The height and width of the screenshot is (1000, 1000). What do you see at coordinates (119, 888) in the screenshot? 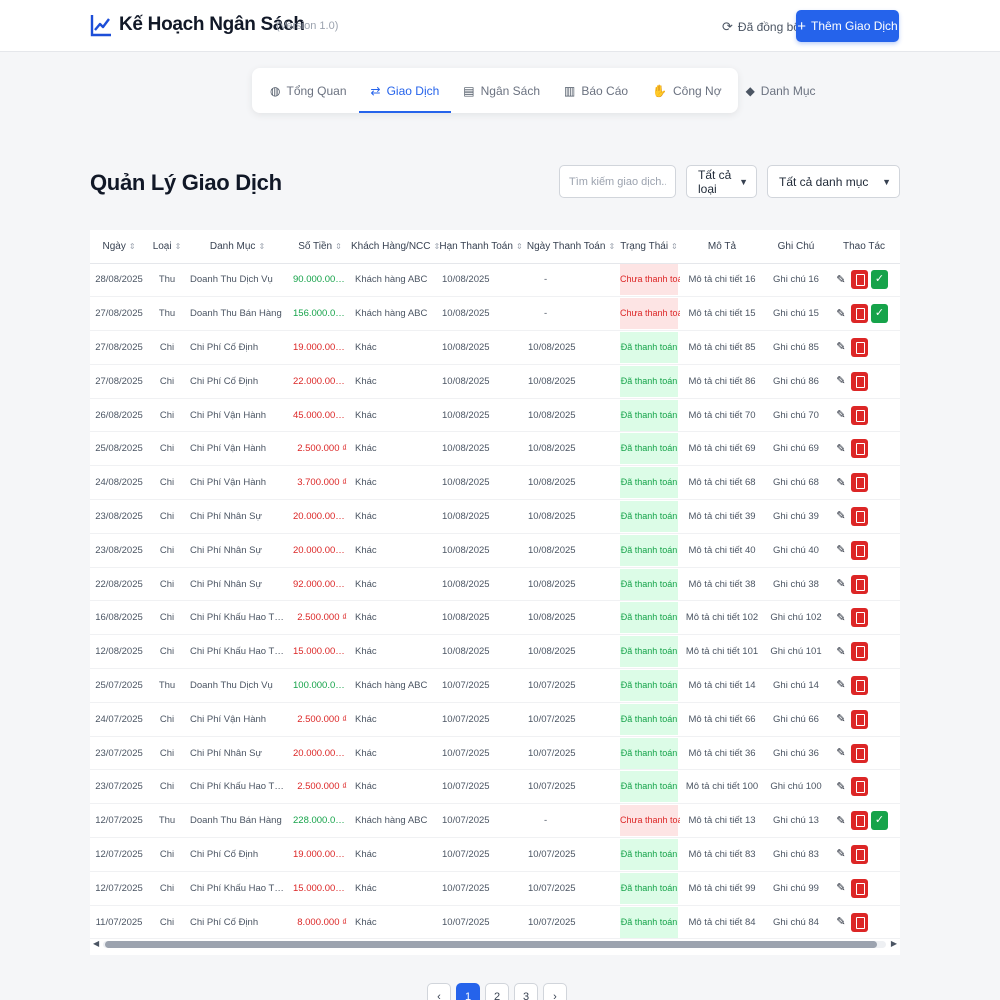
I see `cell-date: 12/07/2025` at bounding box center [119, 888].